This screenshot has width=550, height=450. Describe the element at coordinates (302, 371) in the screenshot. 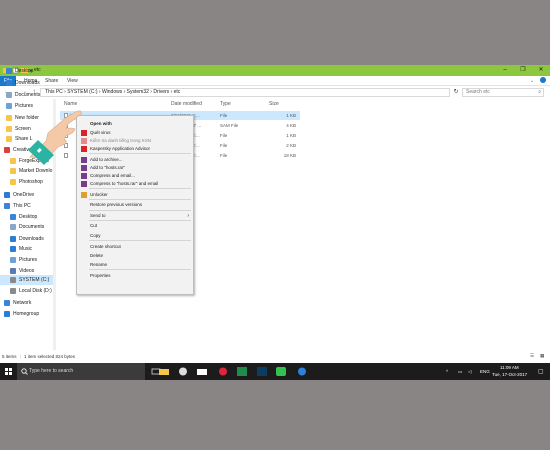

I see `edge-icon` at that location.